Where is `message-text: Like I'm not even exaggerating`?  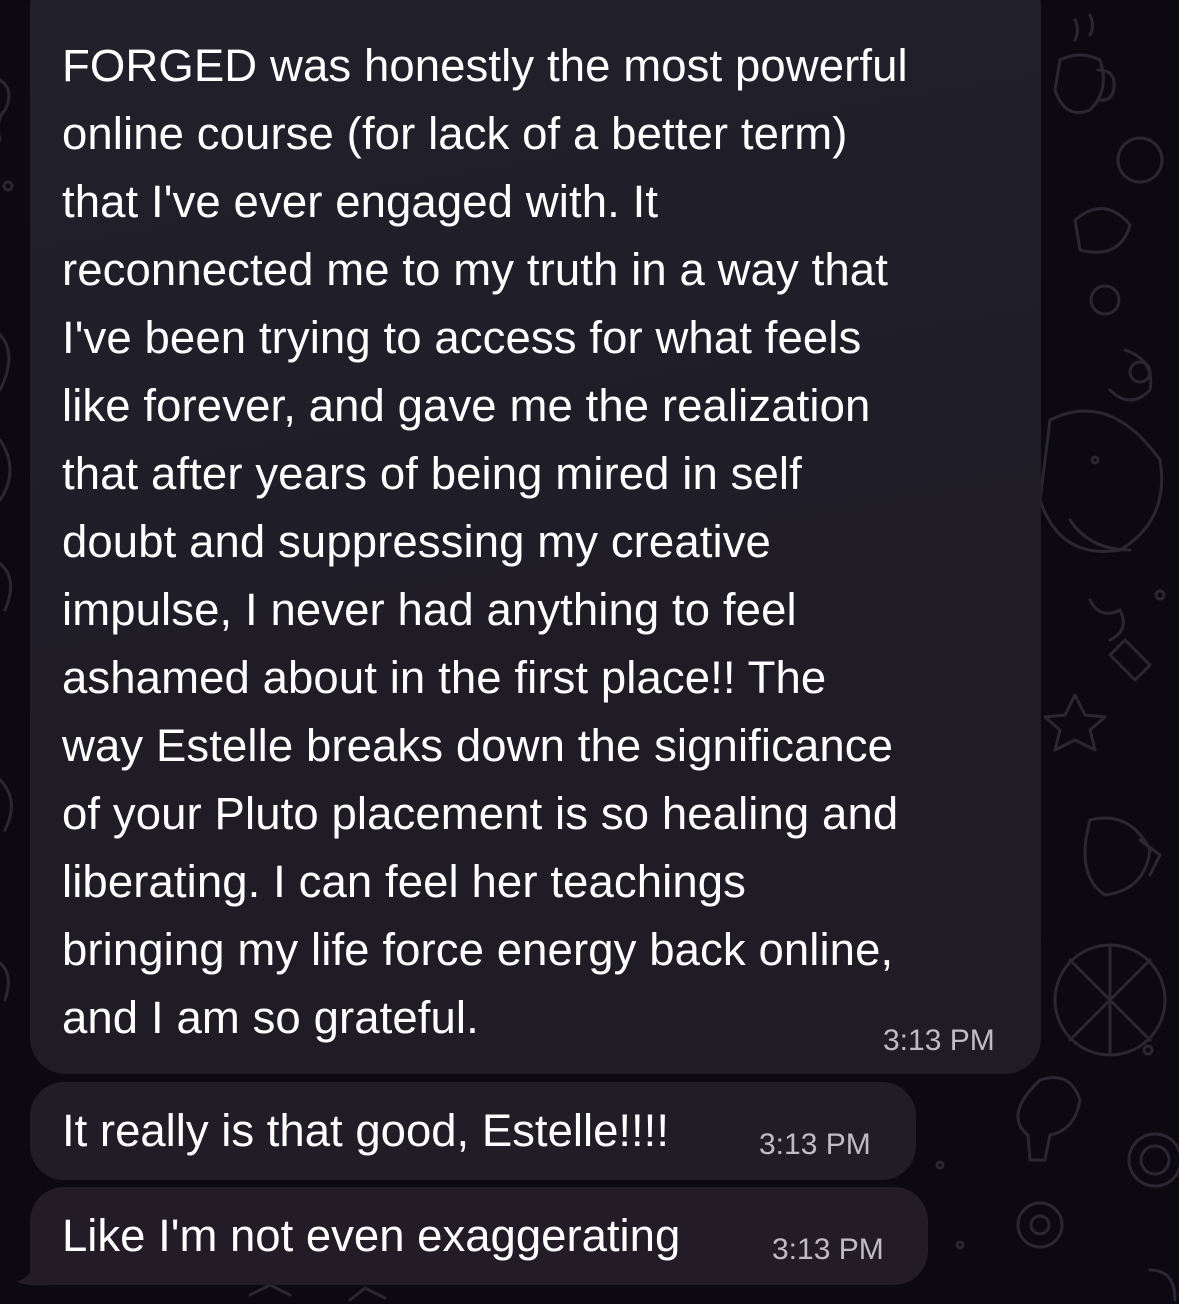 message-text: Like I'm not even exaggerating is located at coordinates (371, 1235).